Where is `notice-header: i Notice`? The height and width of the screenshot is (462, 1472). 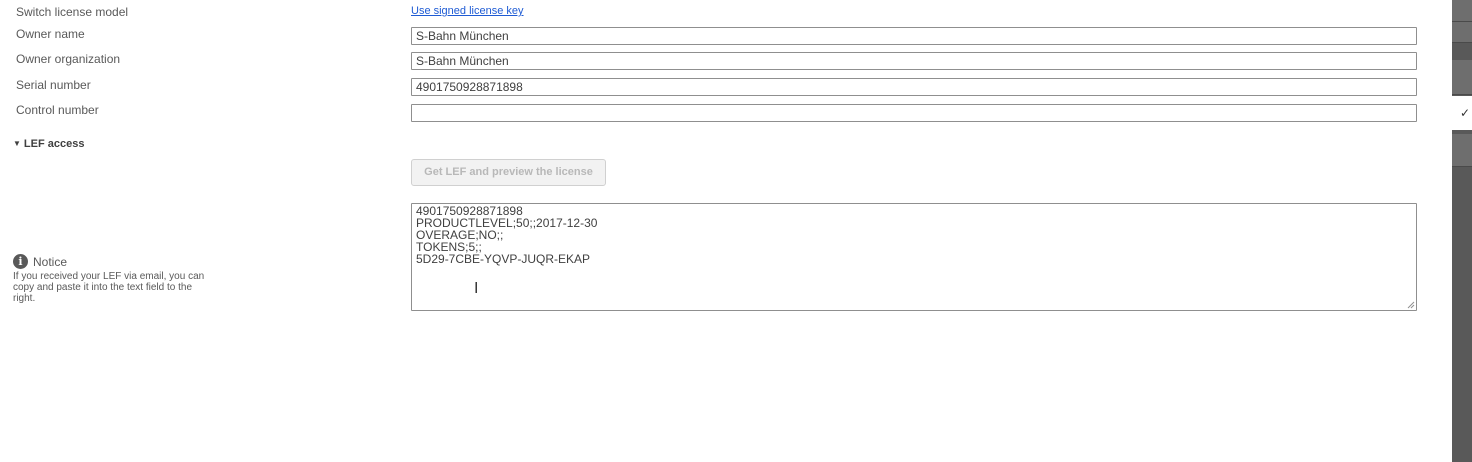
notice-header: i Notice is located at coordinates (113, 261).